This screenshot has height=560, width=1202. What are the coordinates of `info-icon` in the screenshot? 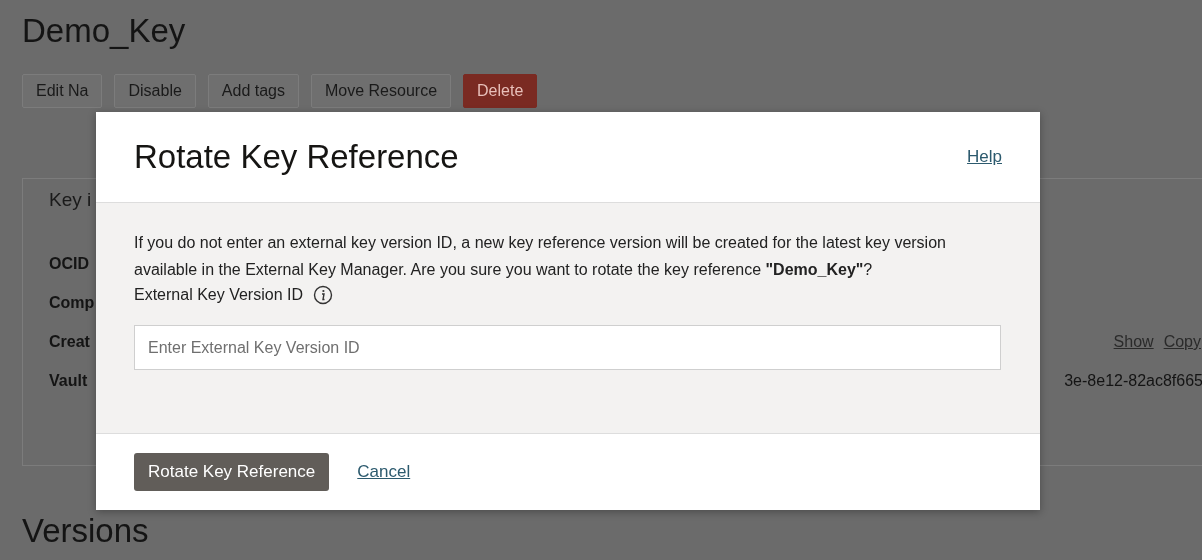 It's located at (322, 295).